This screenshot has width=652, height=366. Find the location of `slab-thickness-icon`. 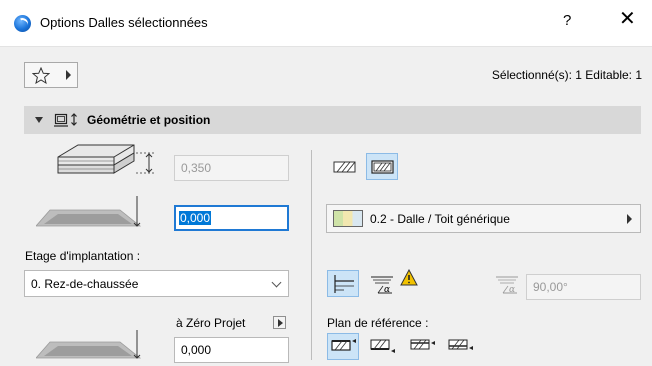

slab-thickness-icon is located at coordinates (106, 159).